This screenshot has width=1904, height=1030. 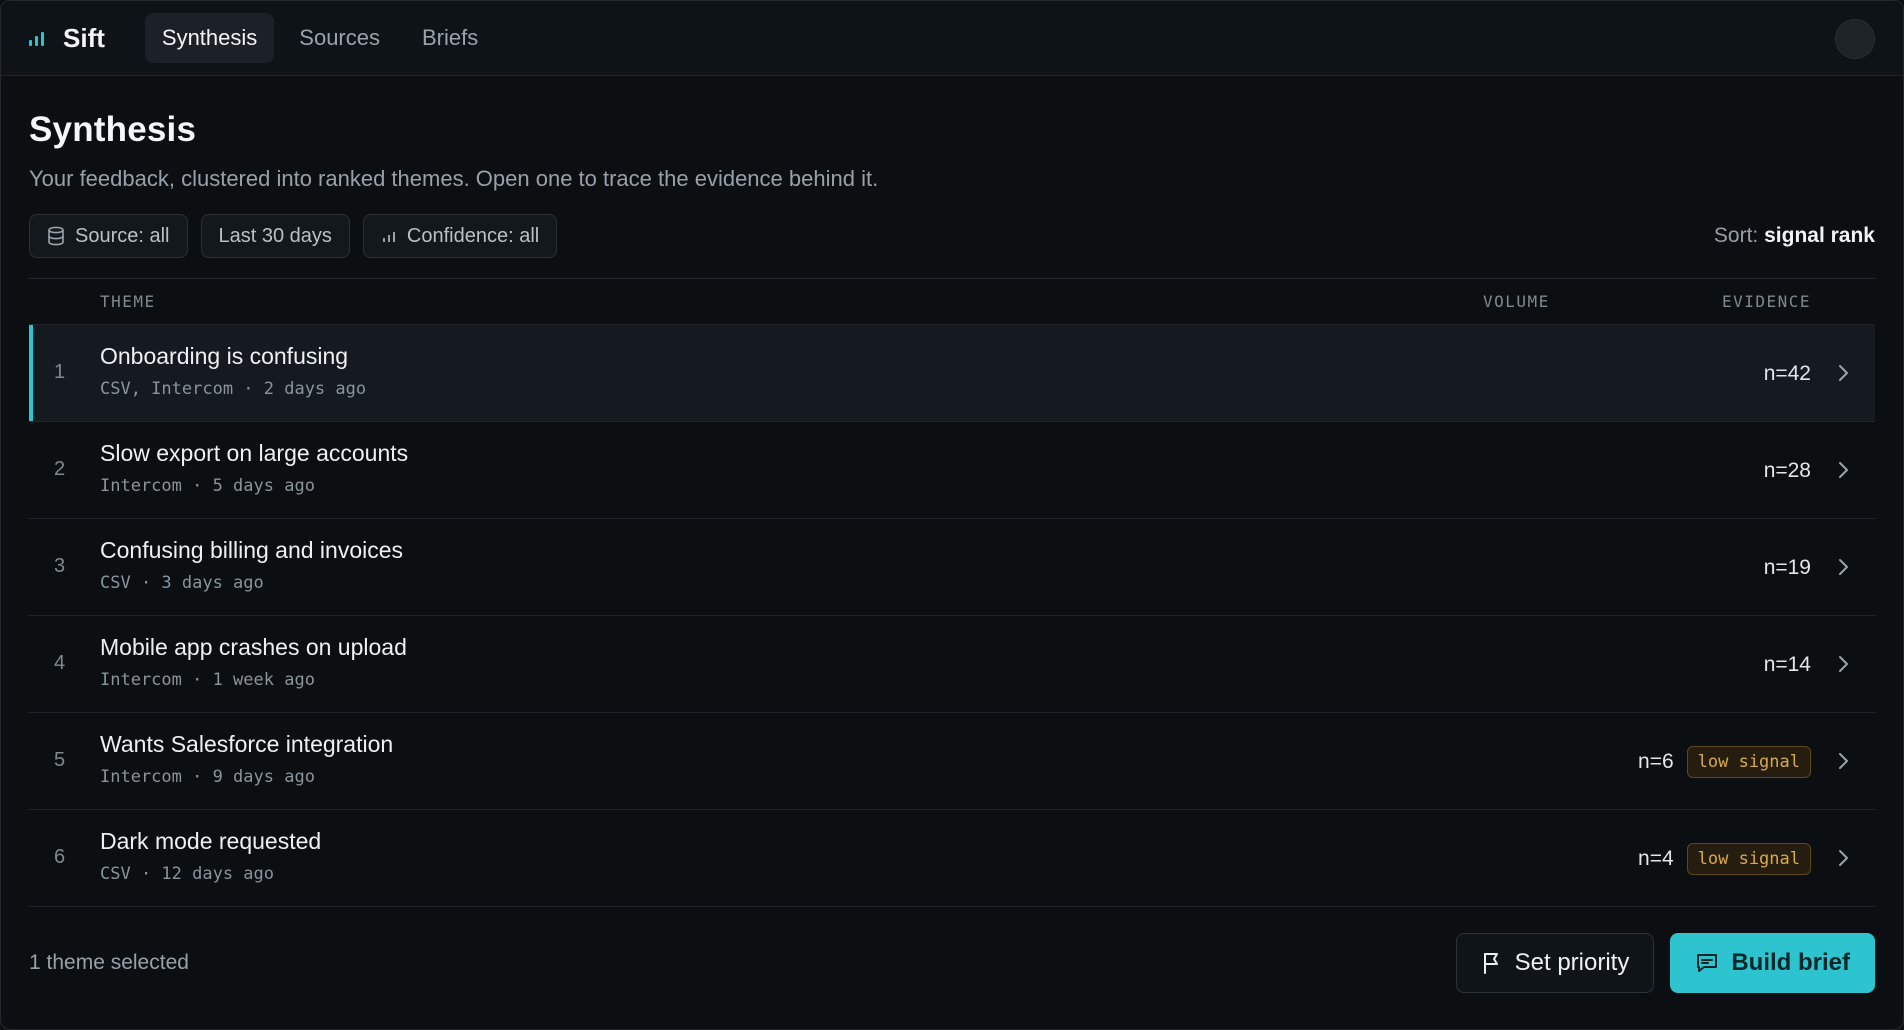 I want to click on row-evidence: n=19, so click(x=1787, y=567).